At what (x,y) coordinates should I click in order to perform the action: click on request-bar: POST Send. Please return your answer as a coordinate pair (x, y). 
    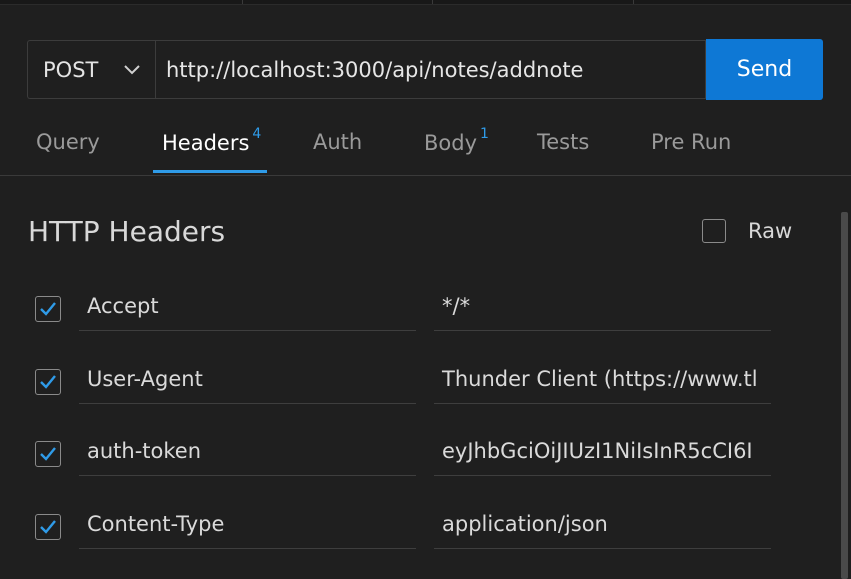
    Looking at the image, I should click on (425, 70).